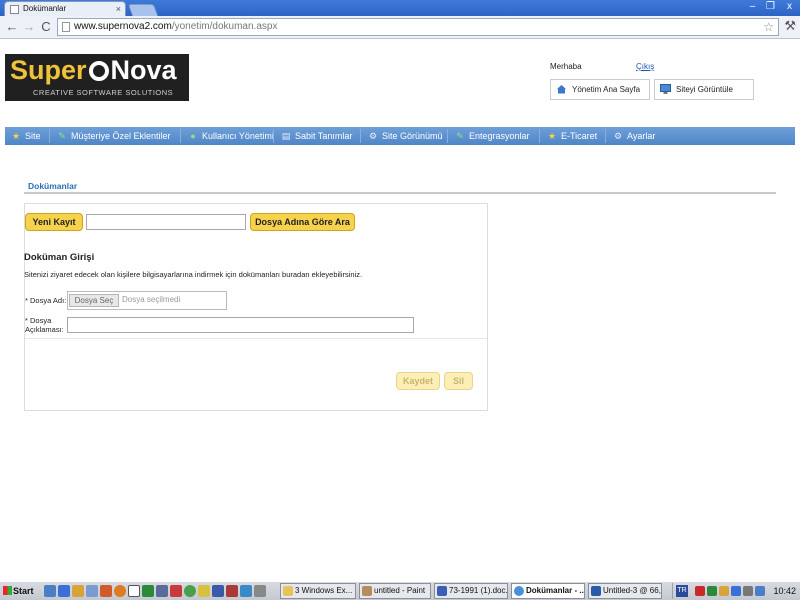 The height and width of the screenshot is (600, 800). Describe the element at coordinates (190, 591) in the screenshot. I see `quicklaunch-chrome-icon` at that location.